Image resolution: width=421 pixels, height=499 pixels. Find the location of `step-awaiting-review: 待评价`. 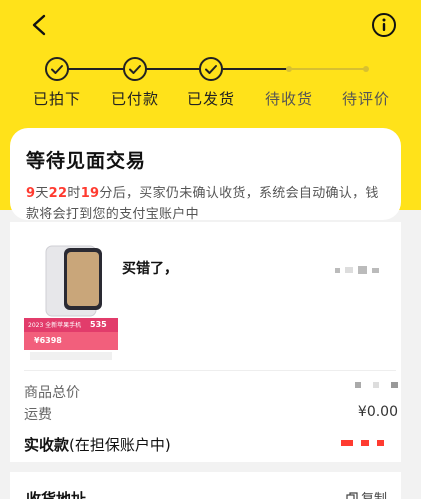

step-awaiting-review: 待评价 is located at coordinates (366, 81).